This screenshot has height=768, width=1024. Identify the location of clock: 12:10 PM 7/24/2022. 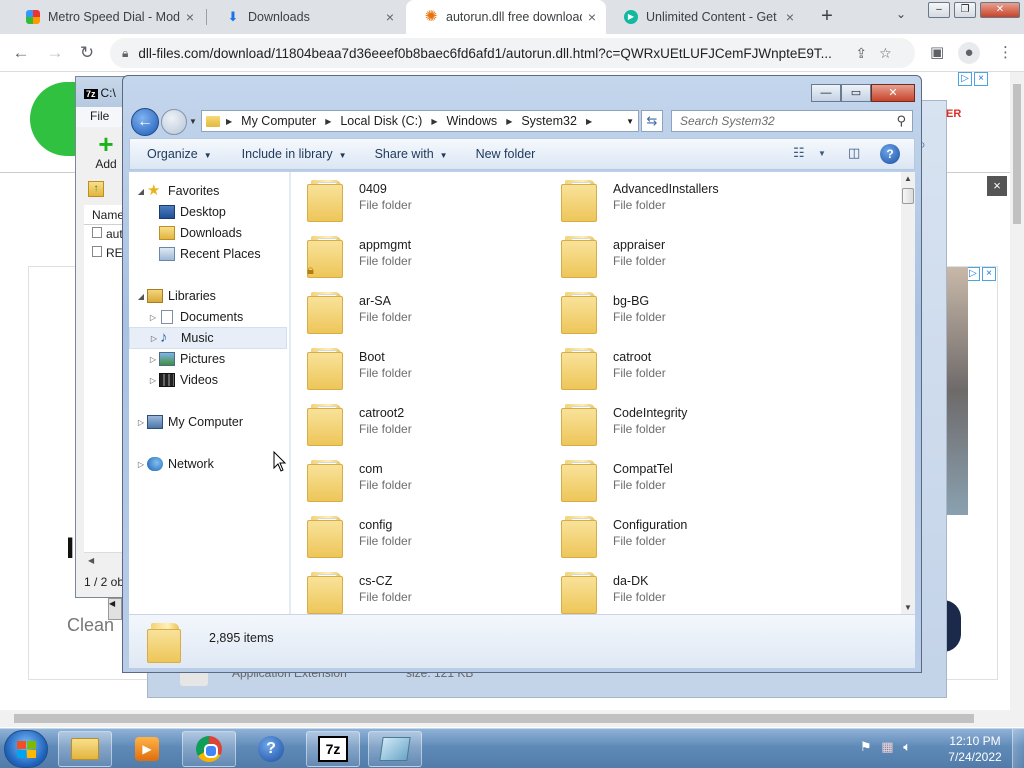
(975, 749).